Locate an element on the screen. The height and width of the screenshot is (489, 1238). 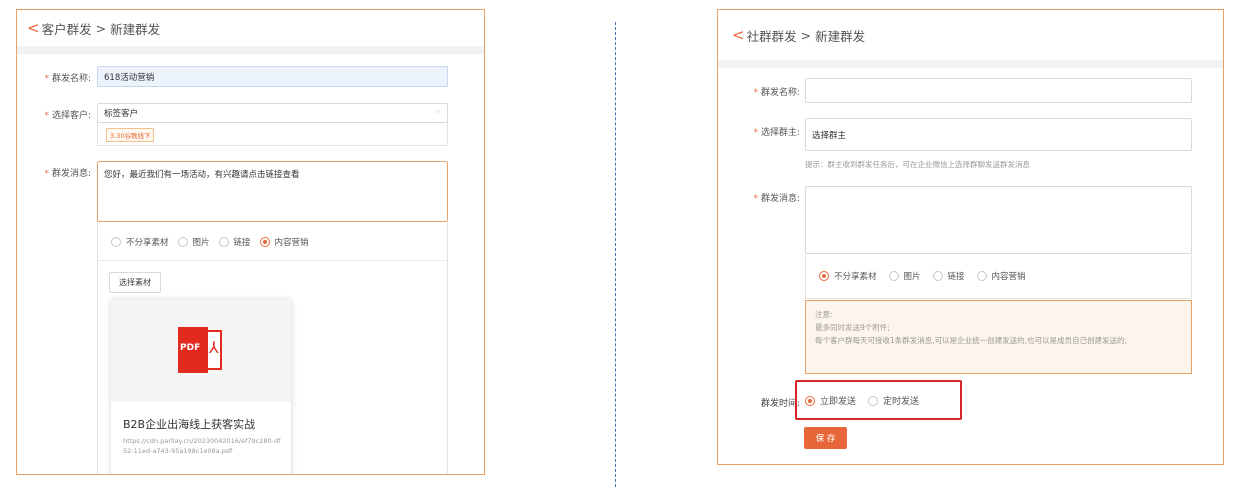
field-label: * 选择客户: is located at coordinates (54, 114).